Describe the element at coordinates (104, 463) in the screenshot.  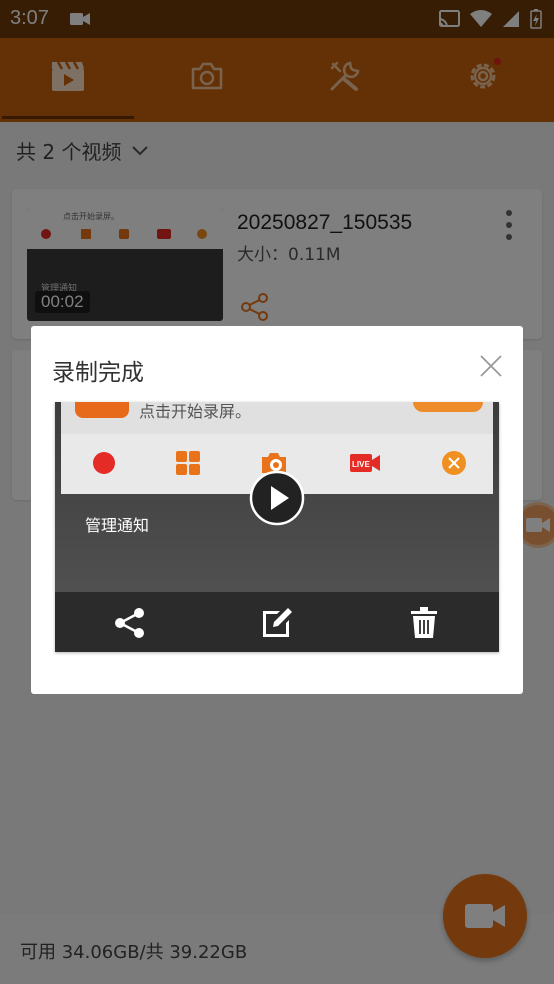
I see `record-dot-icon` at that location.